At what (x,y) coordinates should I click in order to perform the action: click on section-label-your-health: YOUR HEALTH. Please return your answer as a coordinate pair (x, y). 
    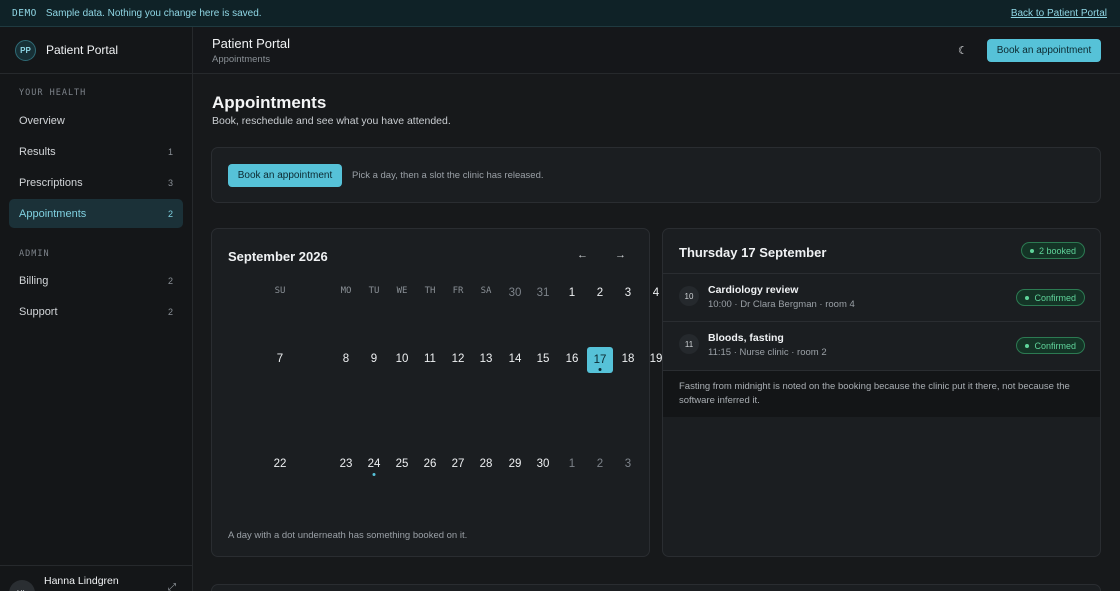
    Looking at the image, I should click on (53, 93).